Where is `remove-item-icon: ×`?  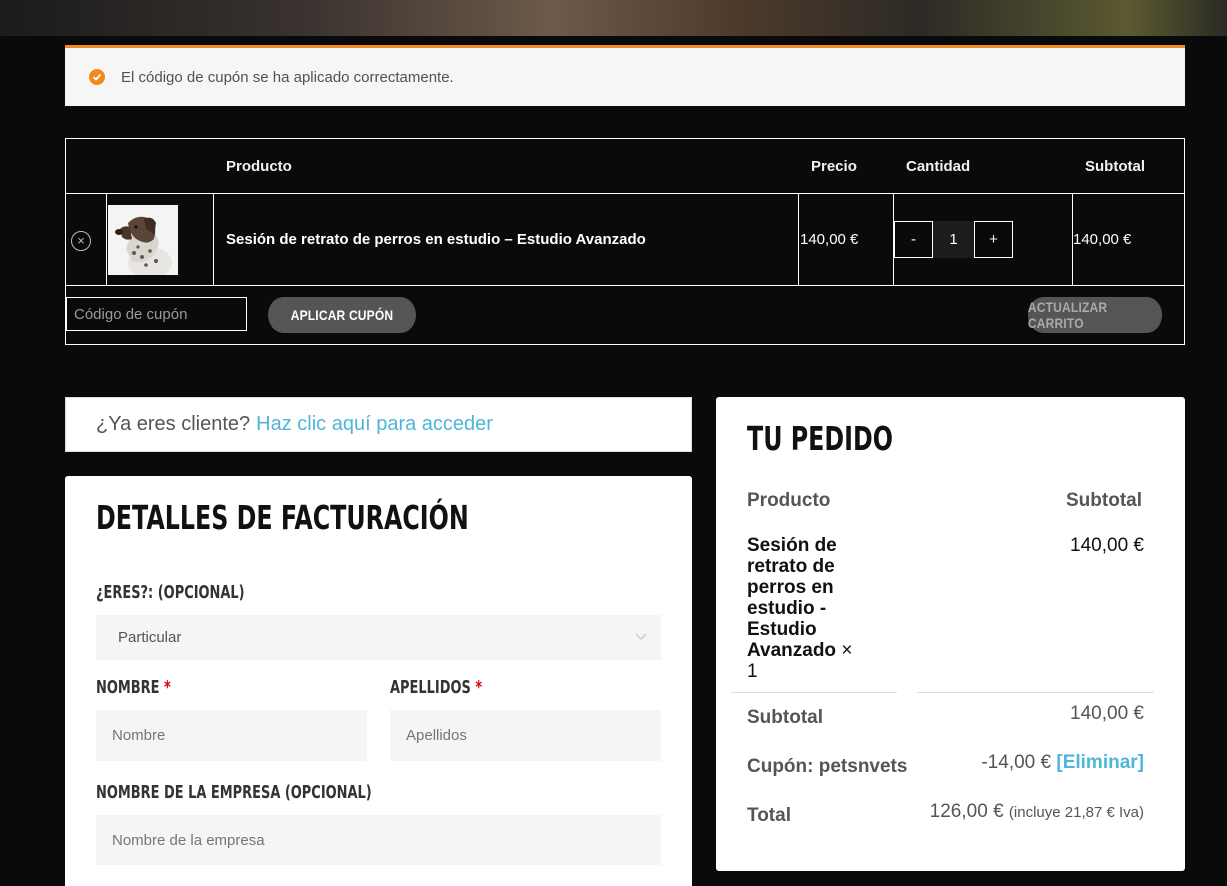 remove-item-icon: × is located at coordinates (81, 241).